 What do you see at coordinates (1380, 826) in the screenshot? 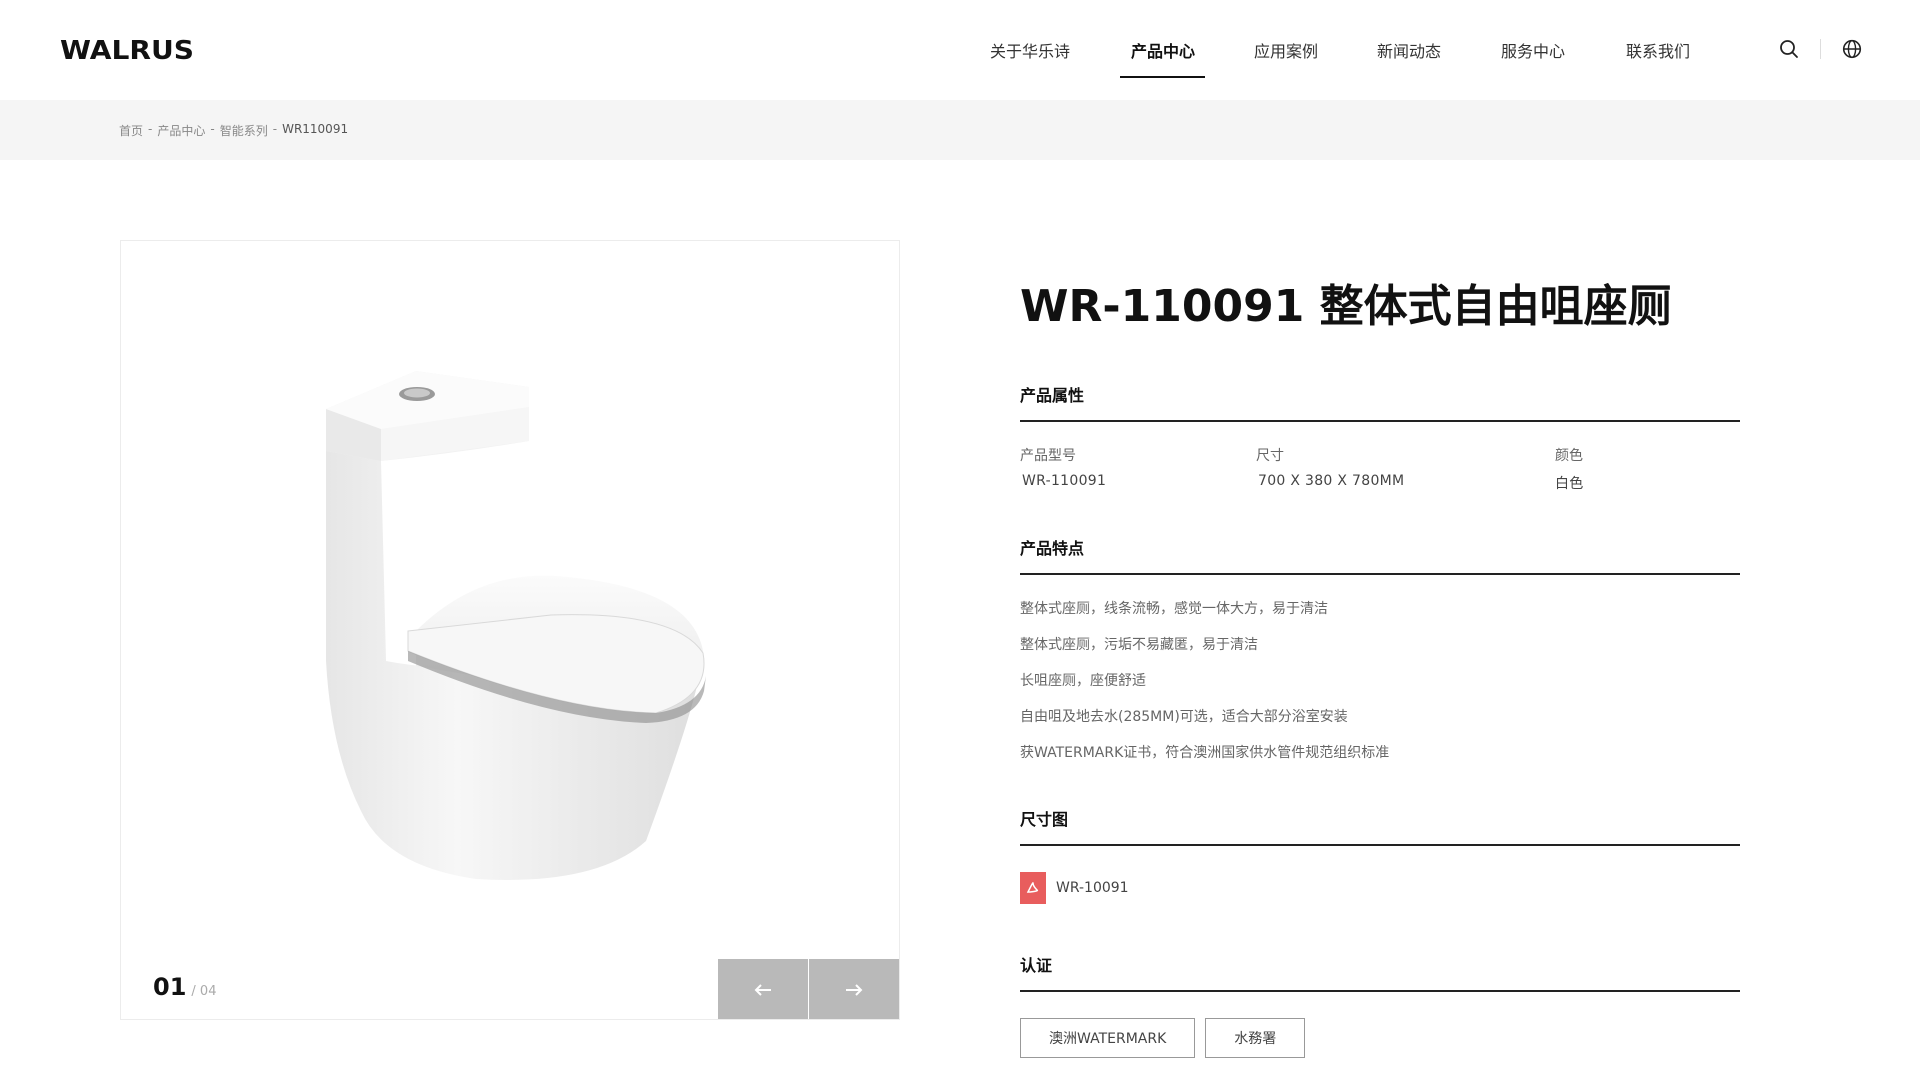
I see `drawing-heading: 尺寸图` at bounding box center [1380, 826].